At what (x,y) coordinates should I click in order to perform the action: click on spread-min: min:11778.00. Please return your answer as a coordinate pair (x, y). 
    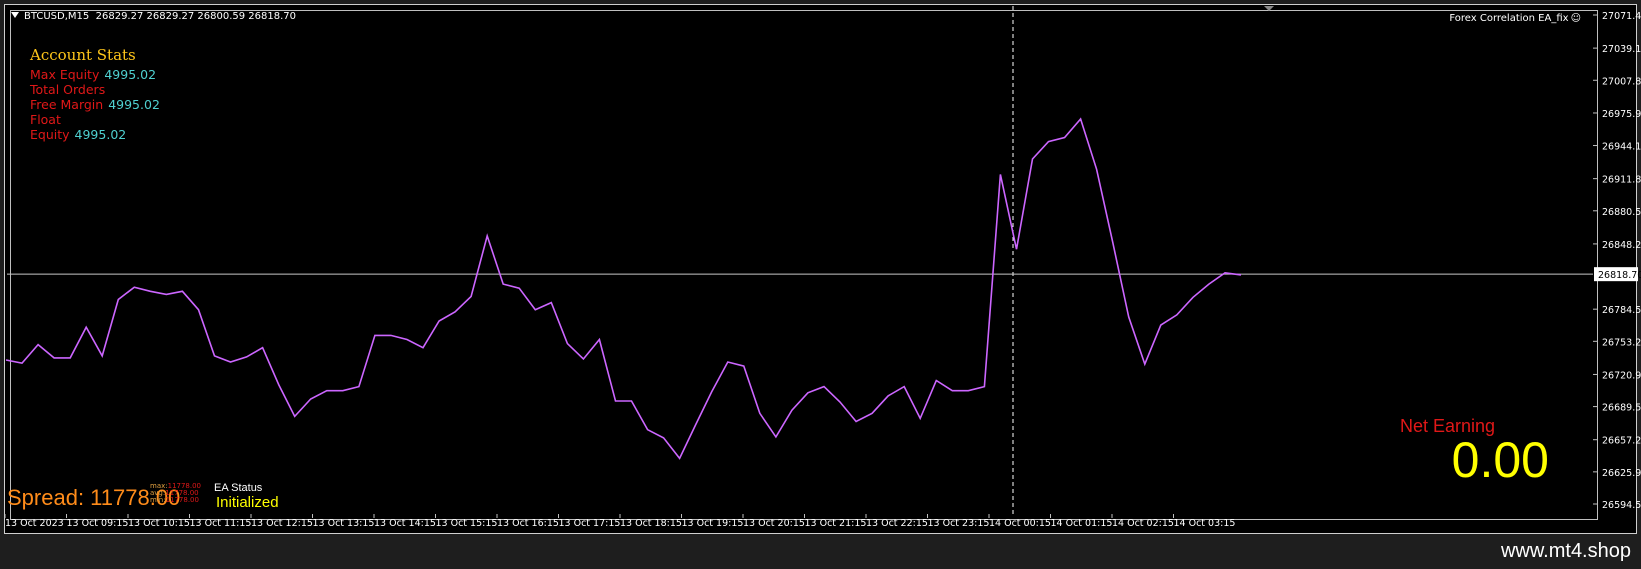
    Looking at the image, I should click on (174, 500).